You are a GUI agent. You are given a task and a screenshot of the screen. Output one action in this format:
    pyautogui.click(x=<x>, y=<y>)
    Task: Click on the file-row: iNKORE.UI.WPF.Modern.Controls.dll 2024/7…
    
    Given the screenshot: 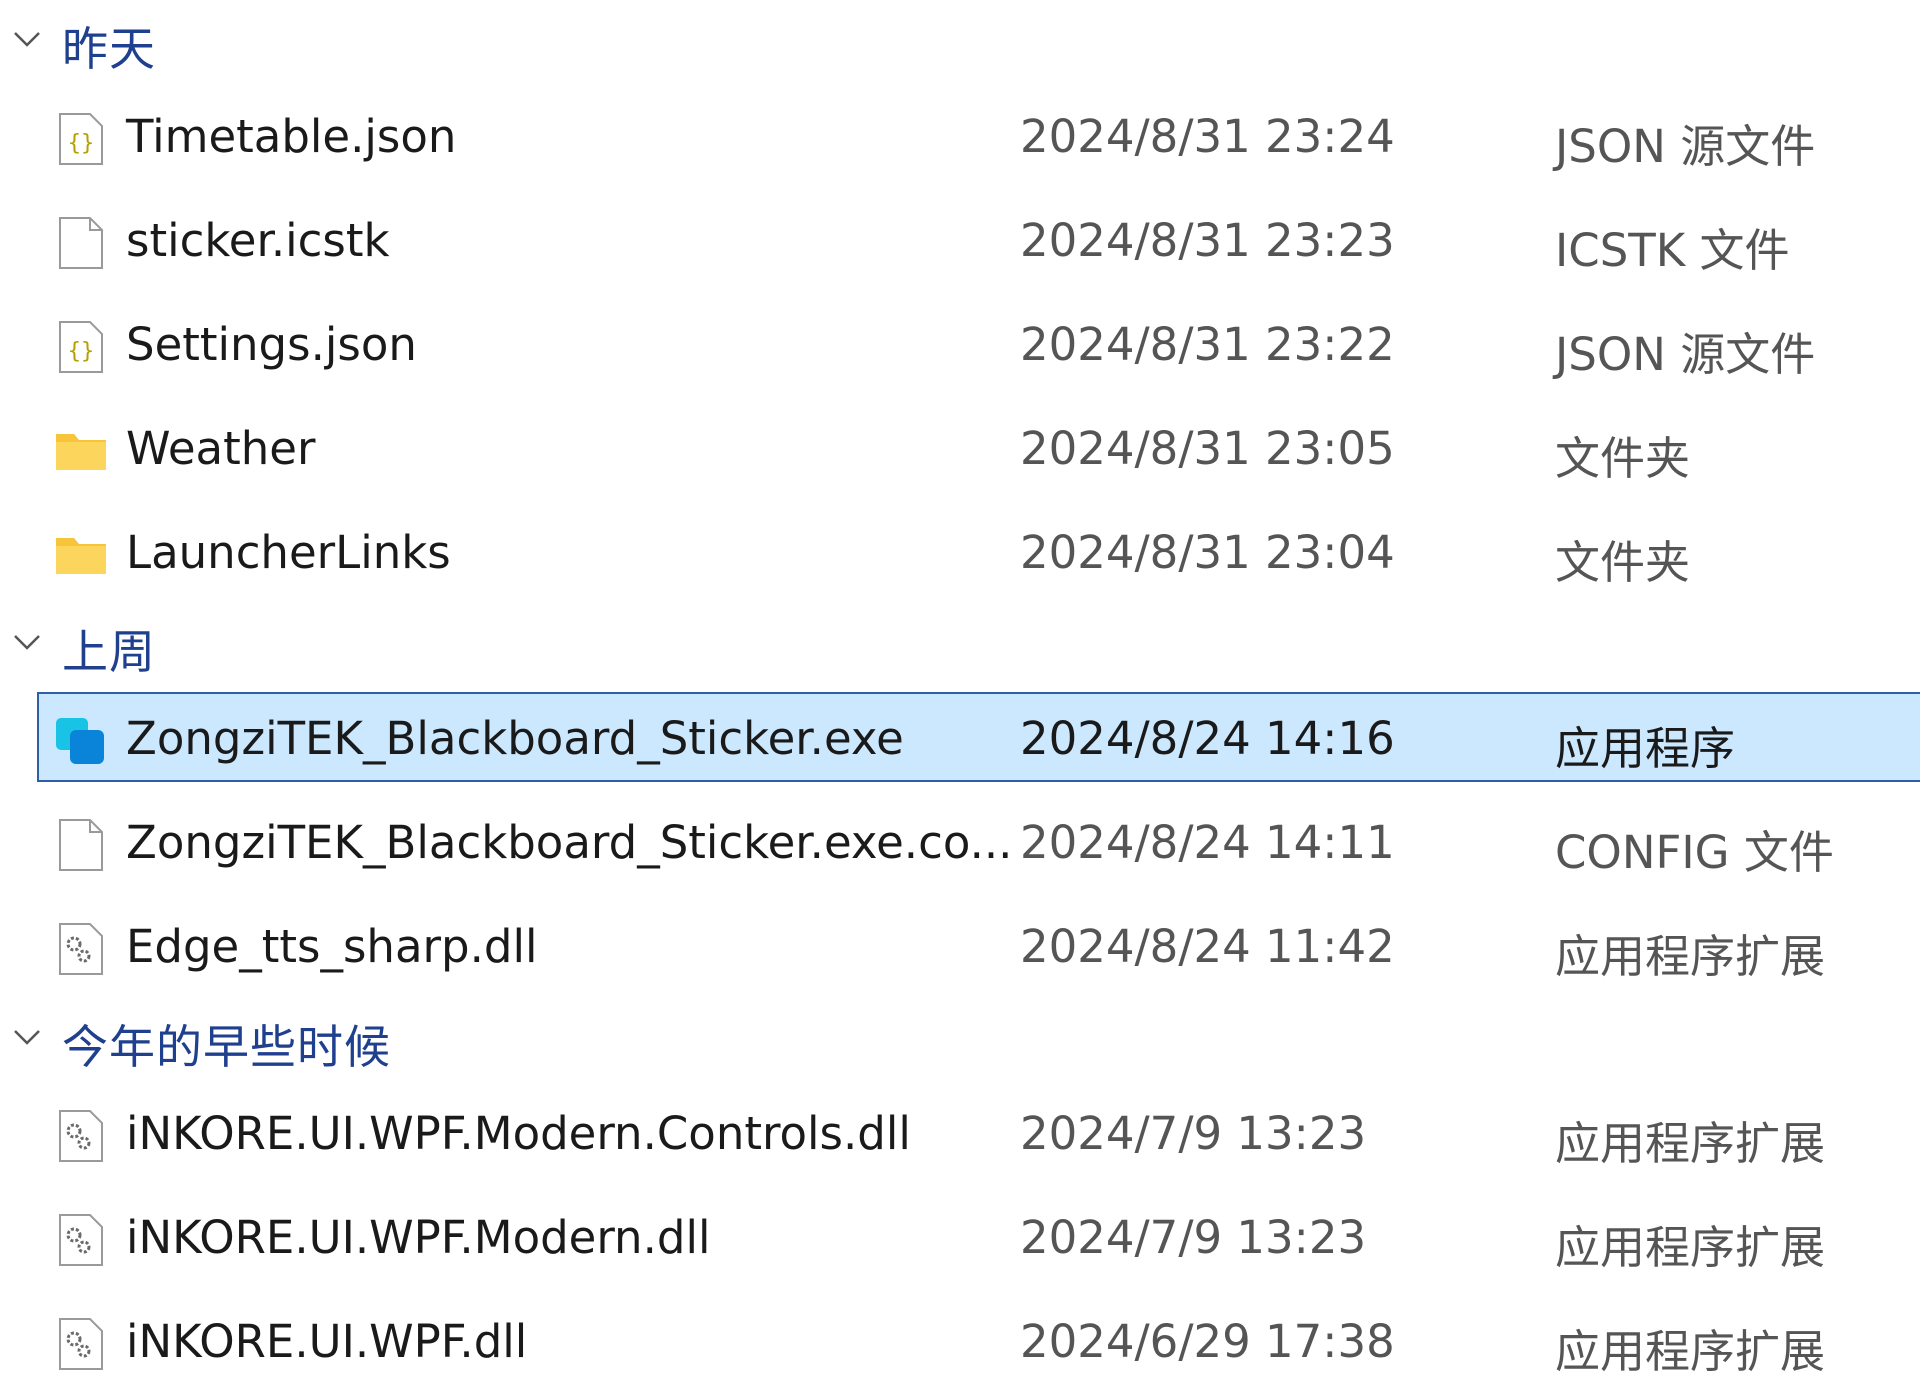 What is the action you would take?
    pyautogui.click(x=960, y=1132)
    